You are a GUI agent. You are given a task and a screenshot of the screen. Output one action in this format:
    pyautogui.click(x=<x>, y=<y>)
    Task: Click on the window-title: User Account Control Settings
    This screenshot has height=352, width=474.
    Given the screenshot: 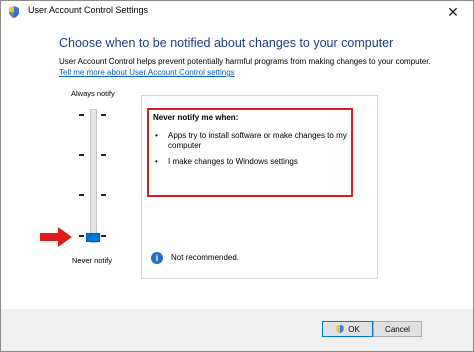 What is the action you would take?
    pyautogui.click(x=88, y=10)
    